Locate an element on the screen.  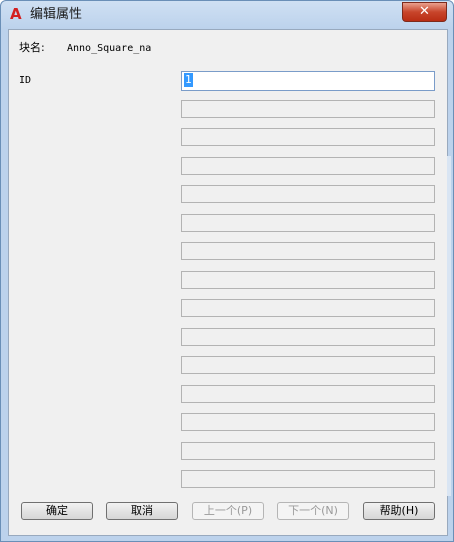
cancel-button: 取消 is located at coordinates (142, 511).